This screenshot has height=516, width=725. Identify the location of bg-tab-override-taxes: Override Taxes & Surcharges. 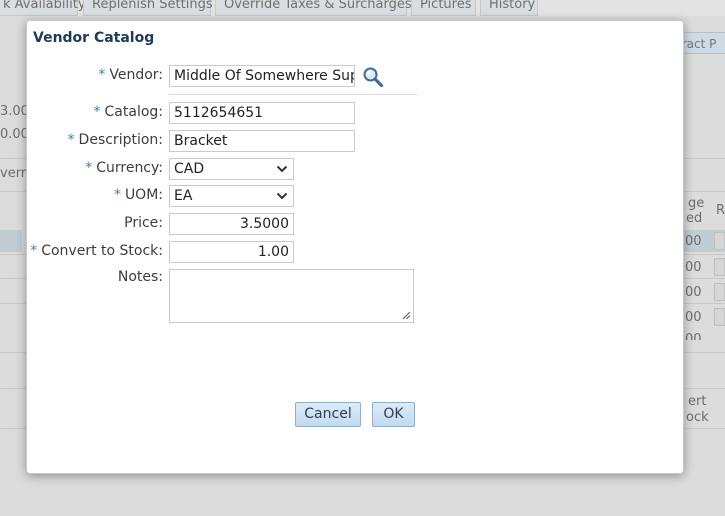
(313, 8).